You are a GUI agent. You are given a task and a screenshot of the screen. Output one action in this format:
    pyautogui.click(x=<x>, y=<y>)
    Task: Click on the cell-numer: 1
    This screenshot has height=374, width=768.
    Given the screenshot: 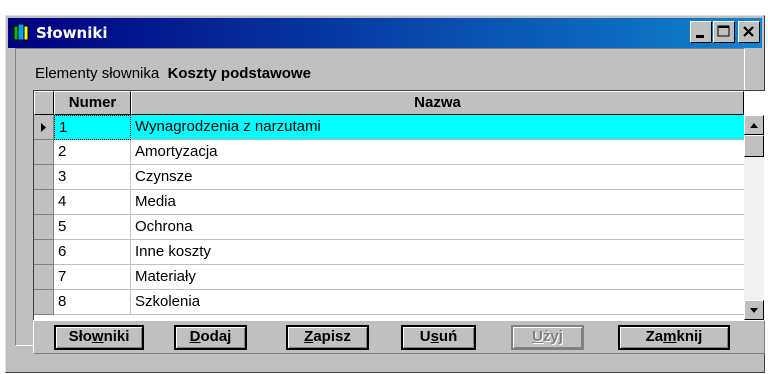 What is the action you would take?
    pyautogui.click(x=92, y=127)
    